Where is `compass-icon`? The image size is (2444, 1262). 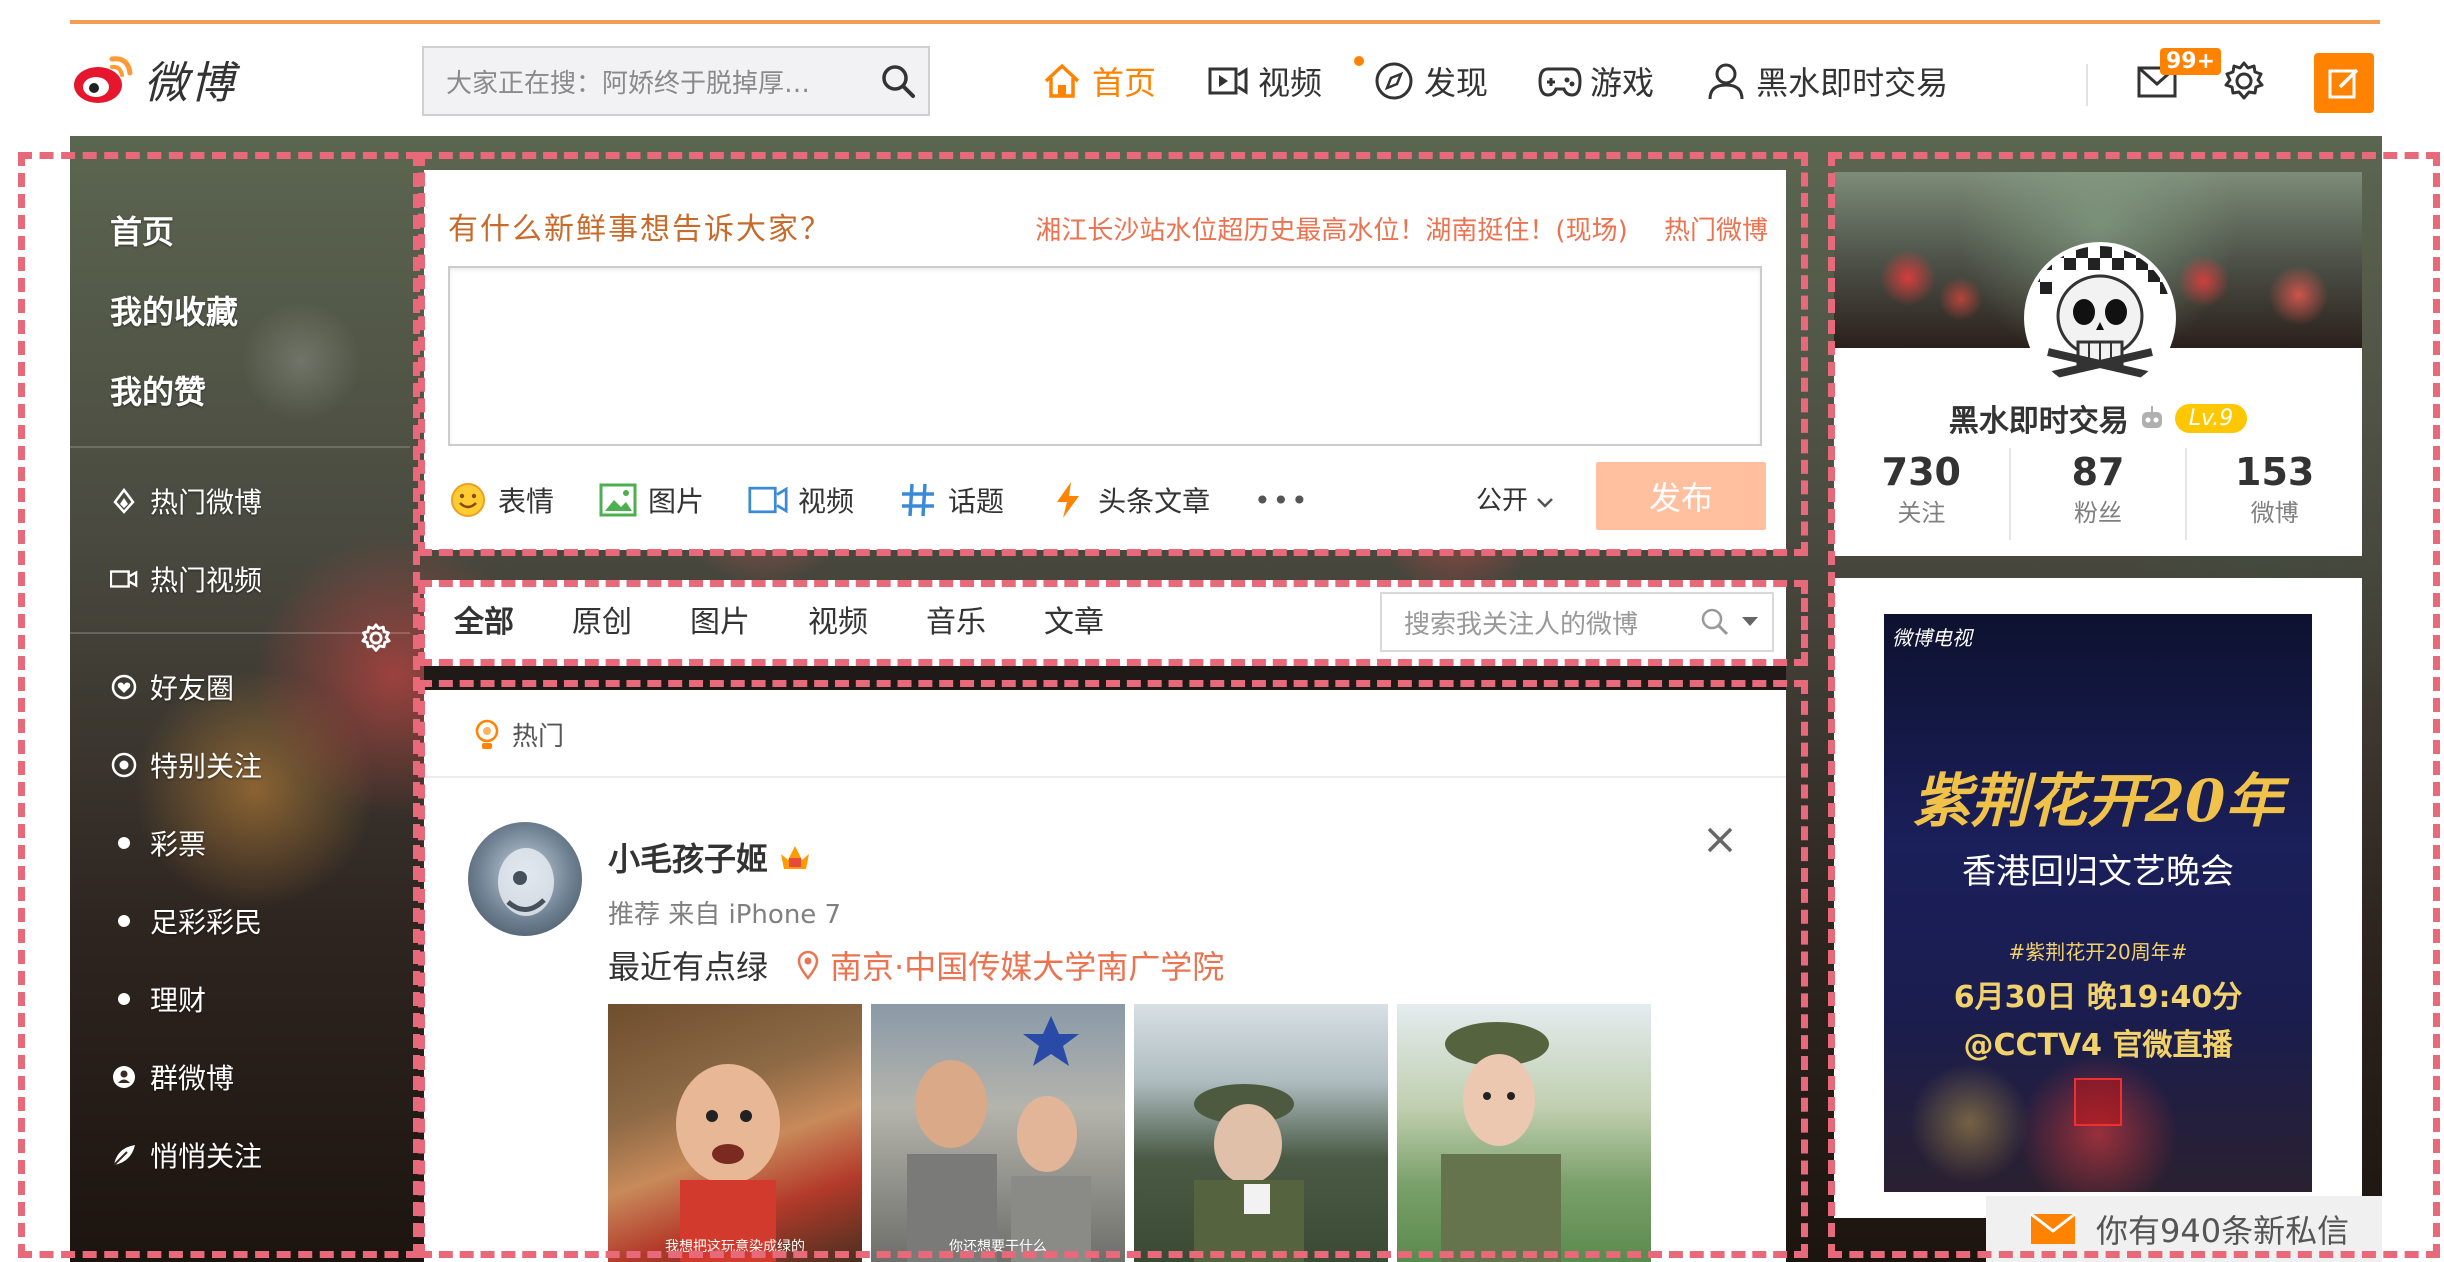
compass-icon is located at coordinates (1394, 81).